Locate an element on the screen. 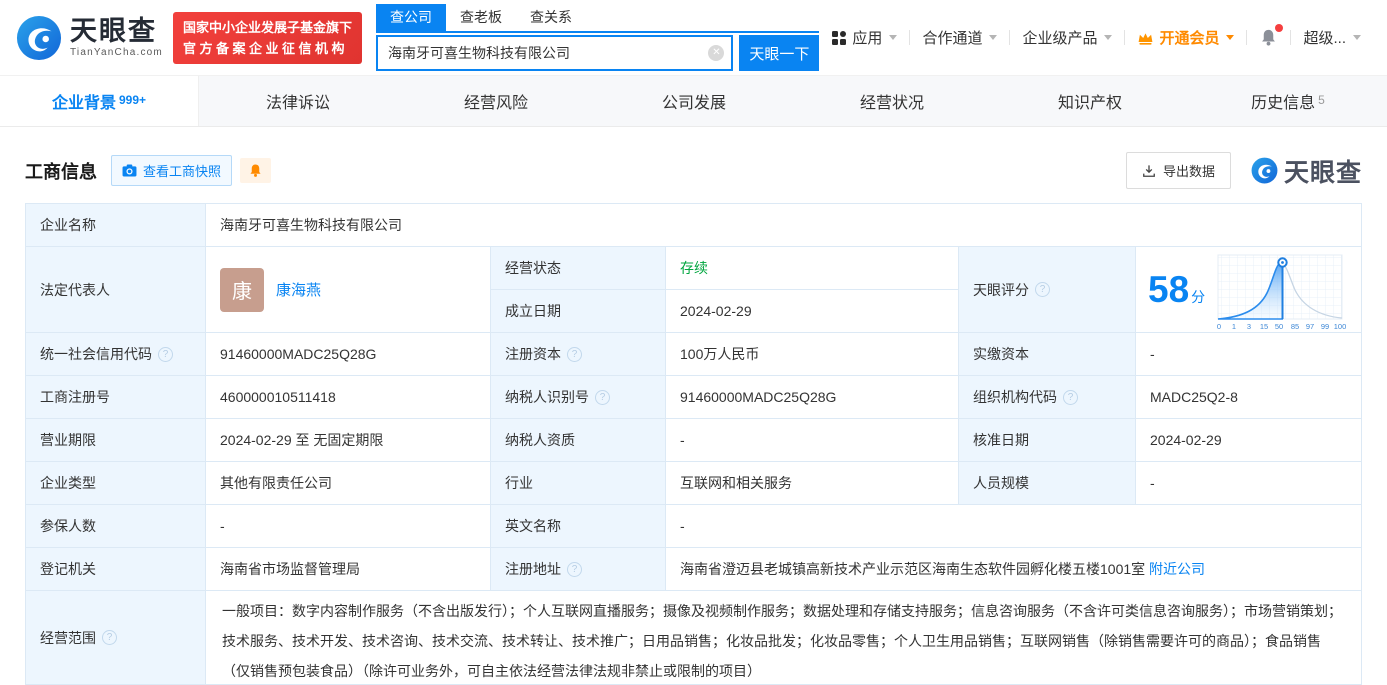 The image size is (1387, 685). value-registry: 海南省市场监督管理局 is located at coordinates (348, 569).